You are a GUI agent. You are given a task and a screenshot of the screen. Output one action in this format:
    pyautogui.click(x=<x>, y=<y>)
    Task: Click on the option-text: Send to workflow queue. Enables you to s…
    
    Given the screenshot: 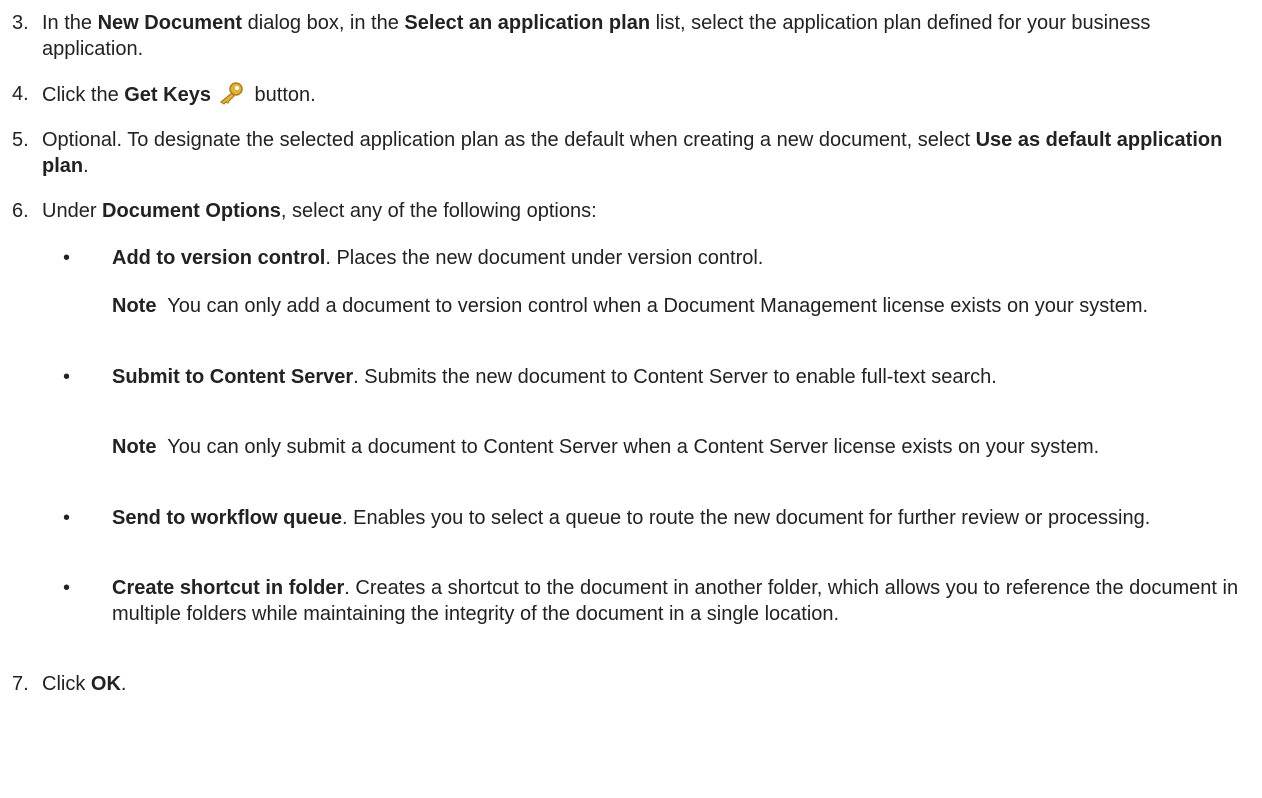 What is the action you would take?
    pyautogui.click(x=631, y=518)
    